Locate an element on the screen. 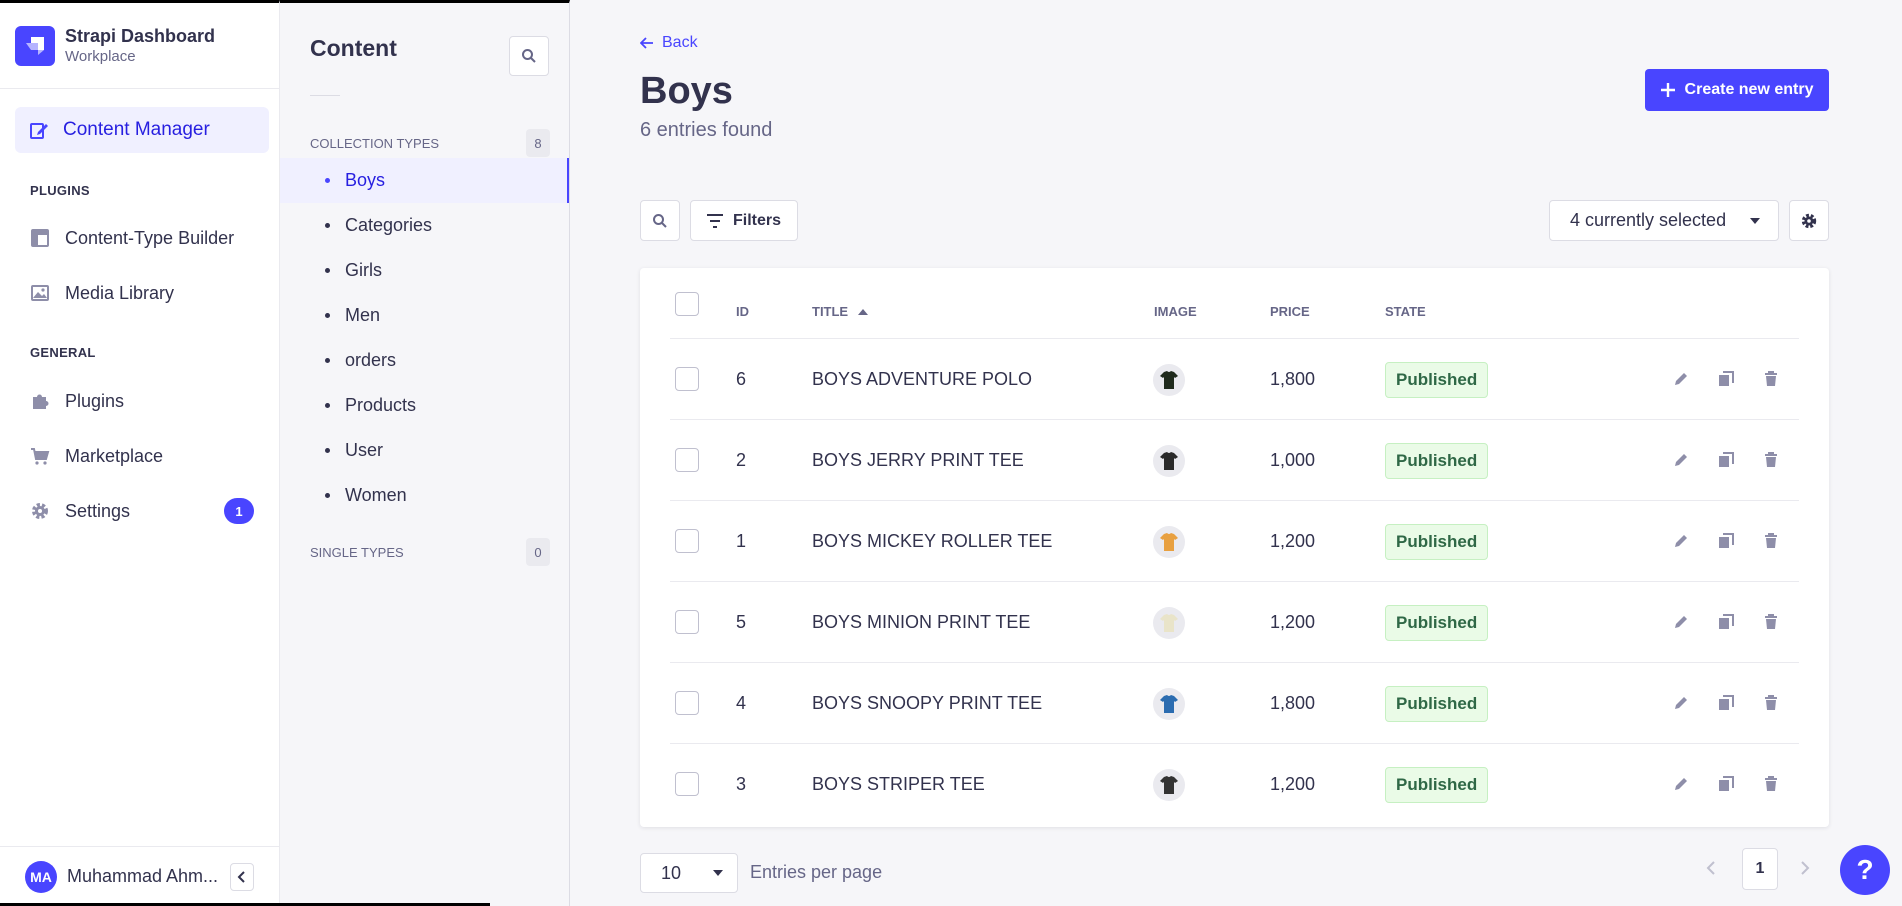  table-row: 5 BOYS MINION PRINT TEE 1,200 Published is located at coordinates (1234, 621).